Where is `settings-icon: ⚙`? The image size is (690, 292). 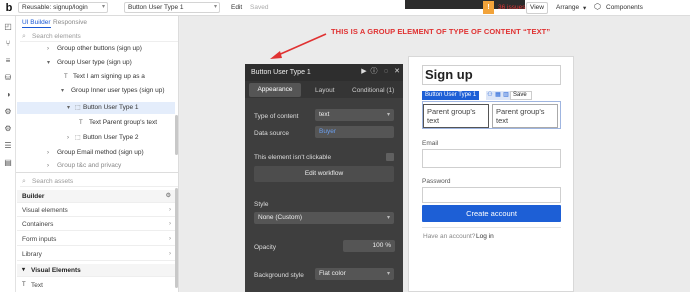
settings-icon: ⚙ is located at coordinates (8, 129).